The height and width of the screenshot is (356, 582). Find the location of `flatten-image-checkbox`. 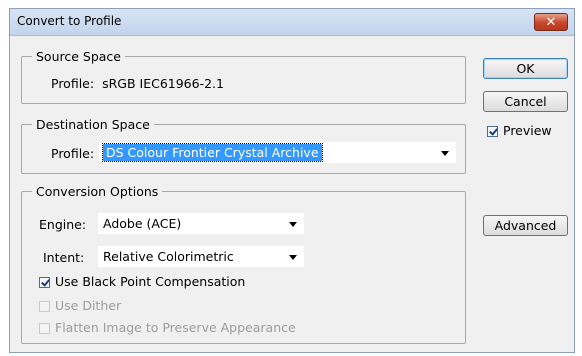

flatten-image-checkbox is located at coordinates (44, 328).